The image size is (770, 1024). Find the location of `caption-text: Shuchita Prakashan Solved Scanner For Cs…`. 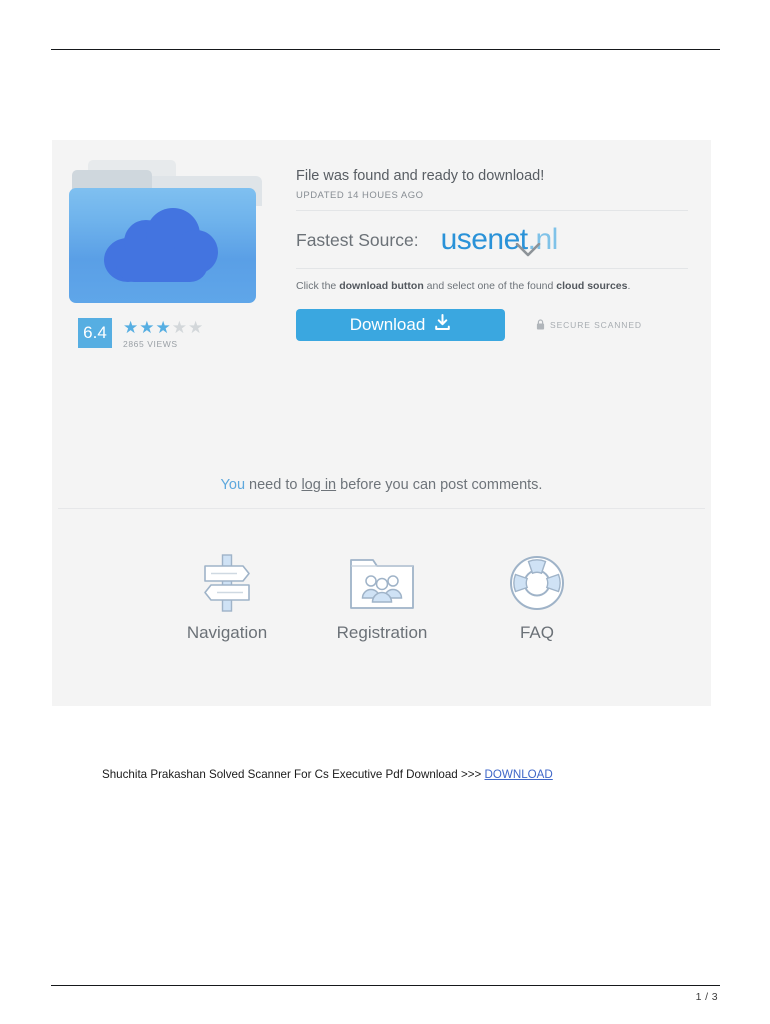

caption-text: Shuchita Prakashan Solved Scanner For Cs… is located at coordinates (293, 774).